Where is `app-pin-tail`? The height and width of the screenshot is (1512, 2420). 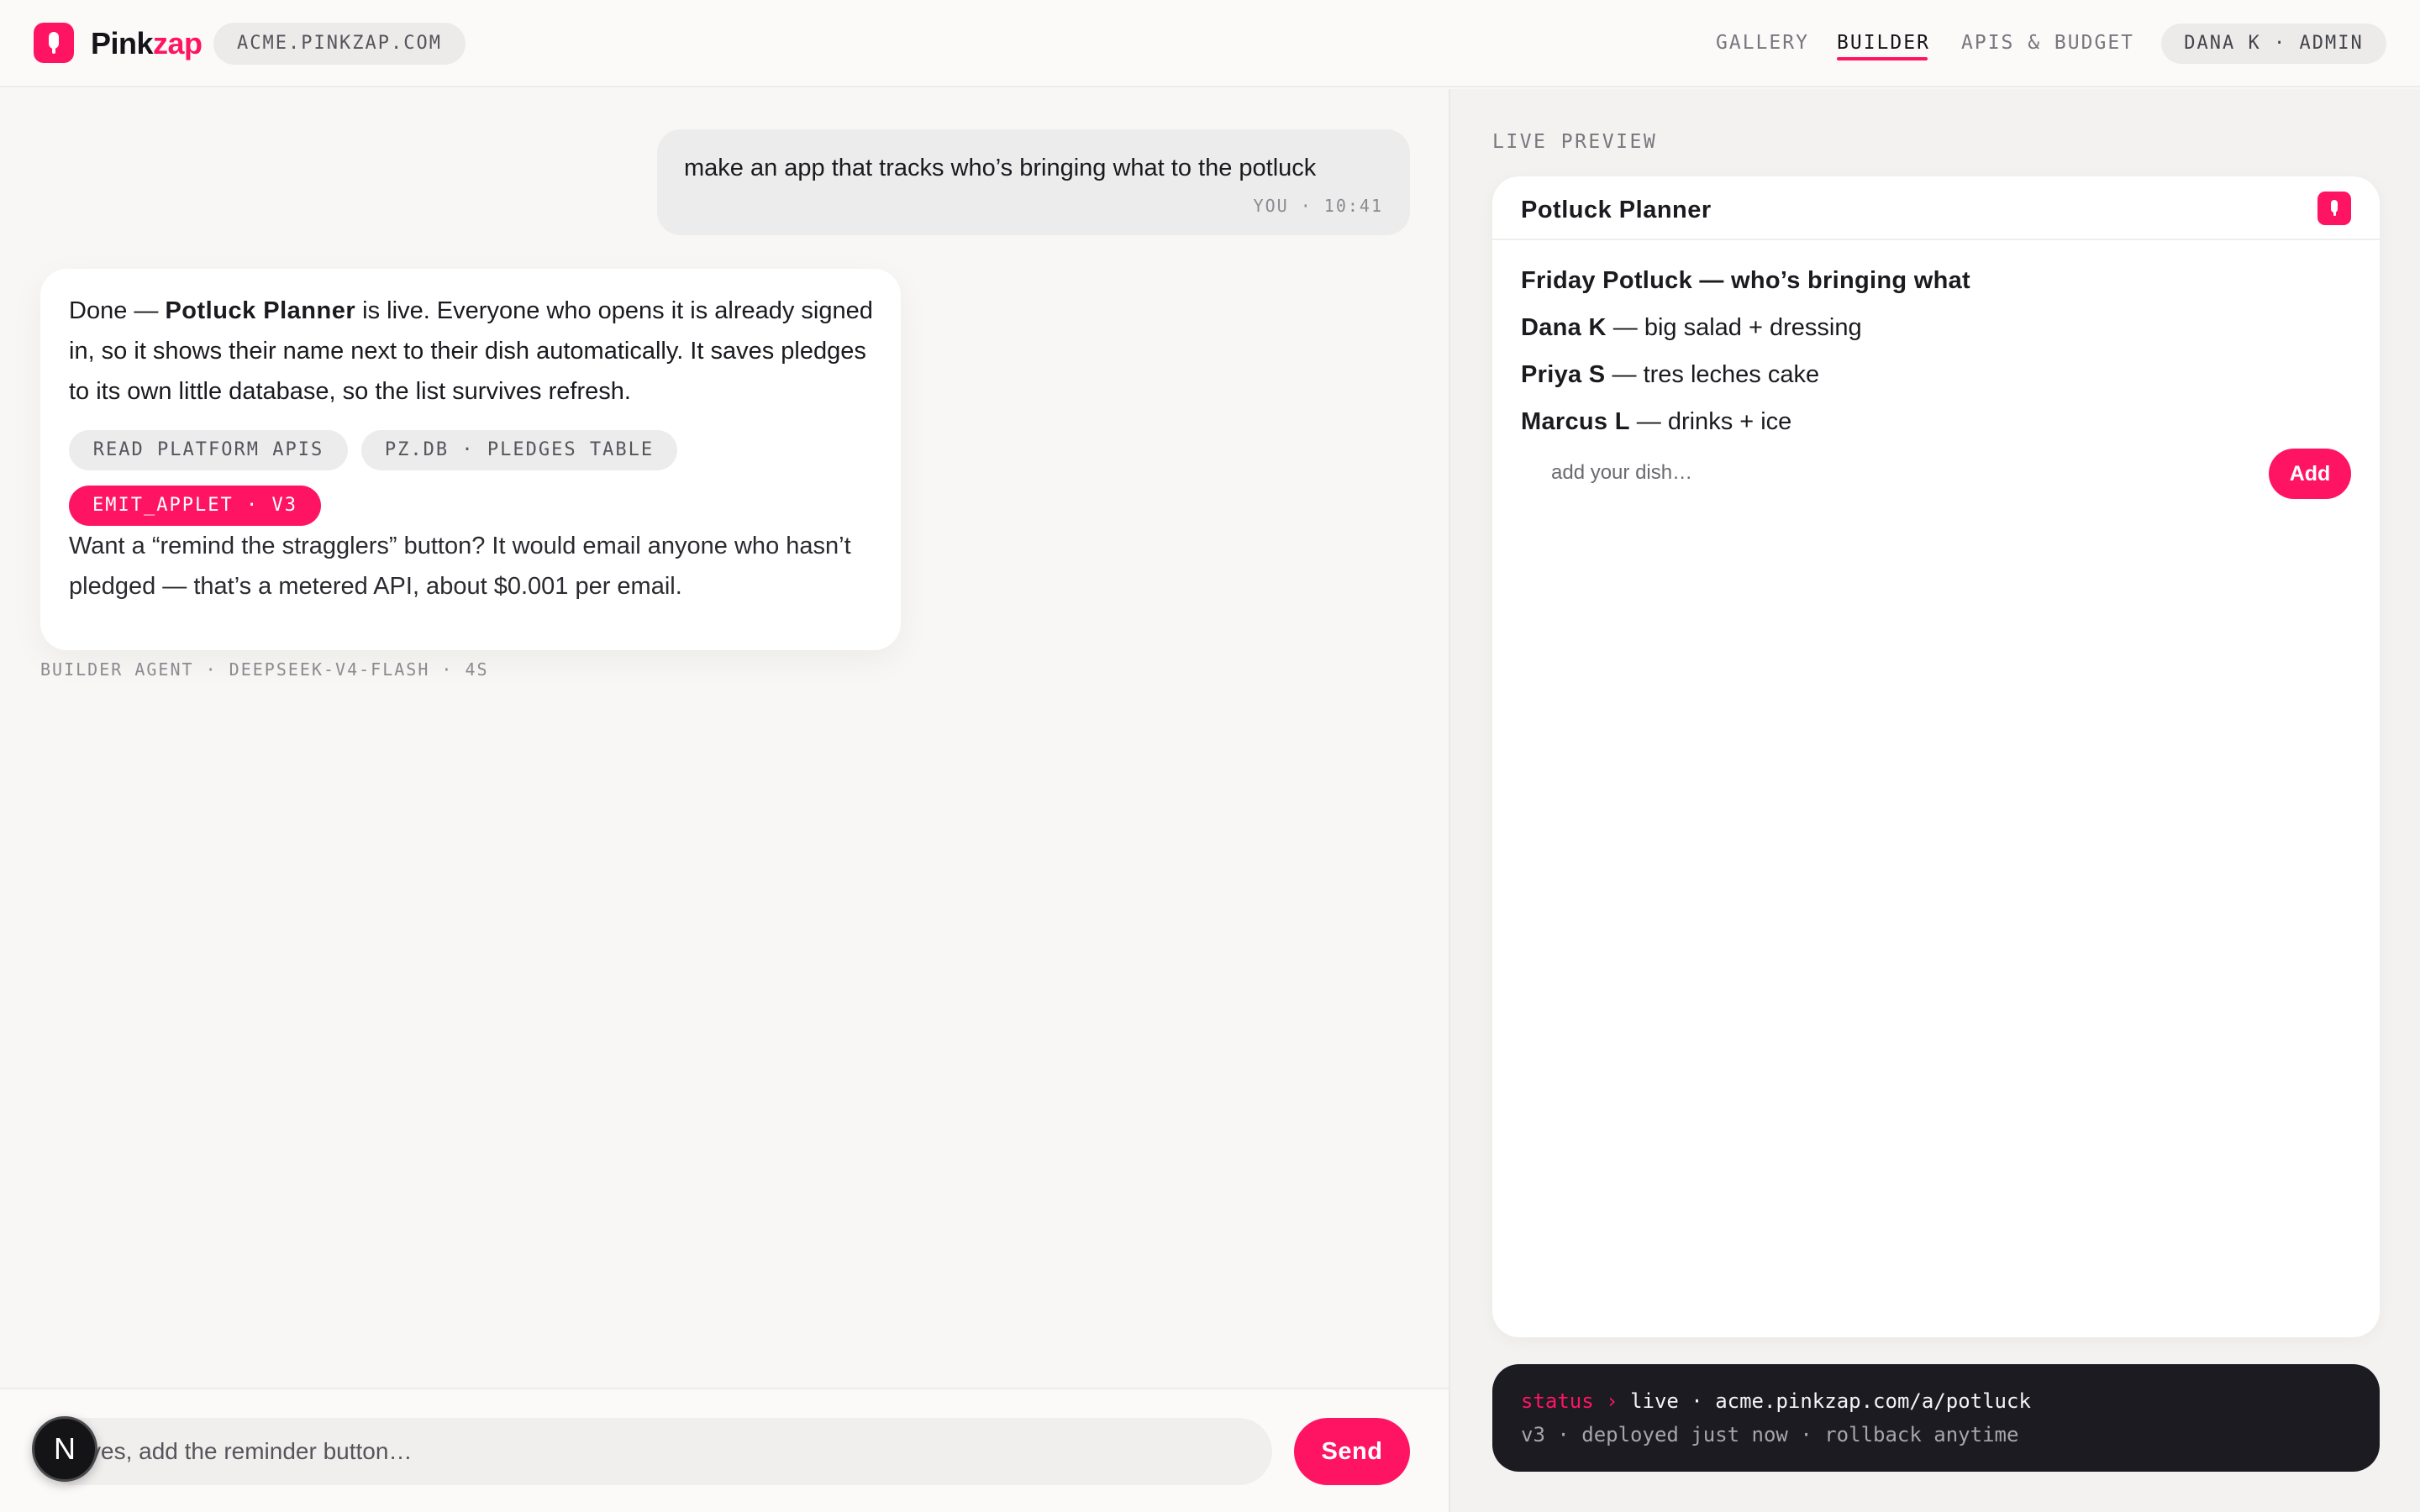 app-pin-tail is located at coordinates (2334, 214).